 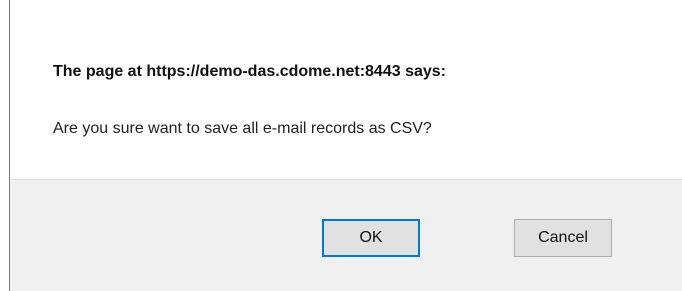 What do you see at coordinates (563, 238) in the screenshot?
I see `cancel-button: Cancel` at bounding box center [563, 238].